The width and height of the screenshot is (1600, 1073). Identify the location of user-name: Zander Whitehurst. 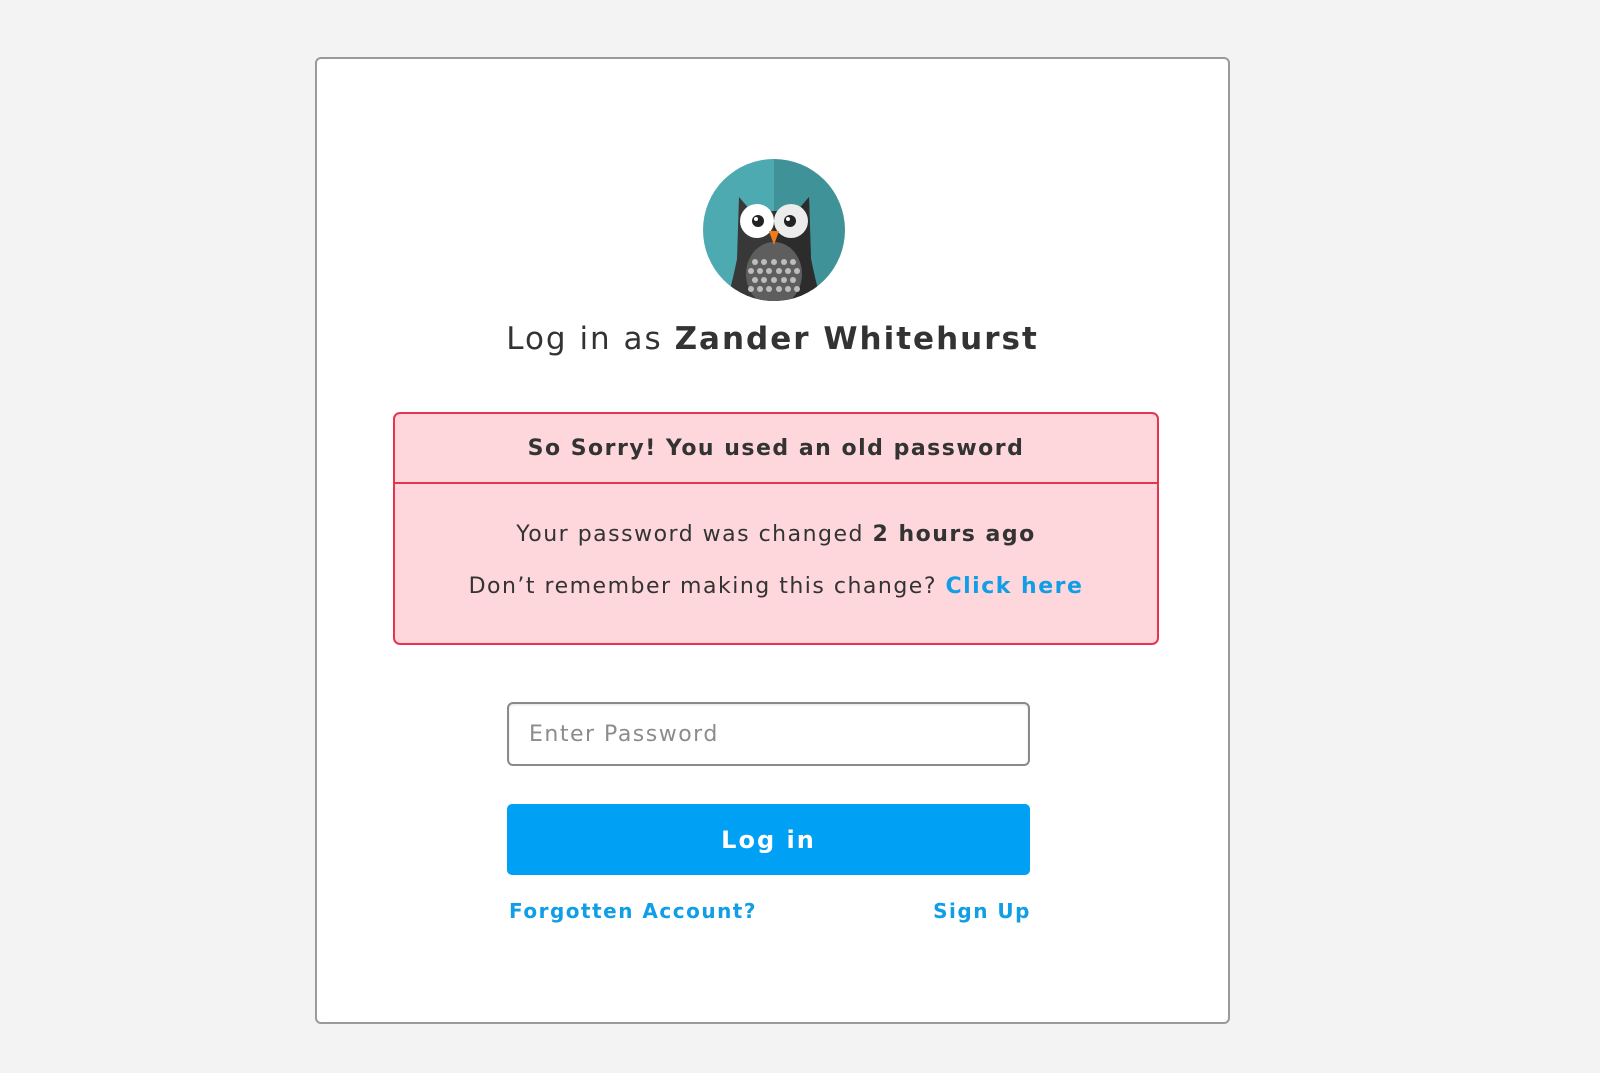
(856, 339).